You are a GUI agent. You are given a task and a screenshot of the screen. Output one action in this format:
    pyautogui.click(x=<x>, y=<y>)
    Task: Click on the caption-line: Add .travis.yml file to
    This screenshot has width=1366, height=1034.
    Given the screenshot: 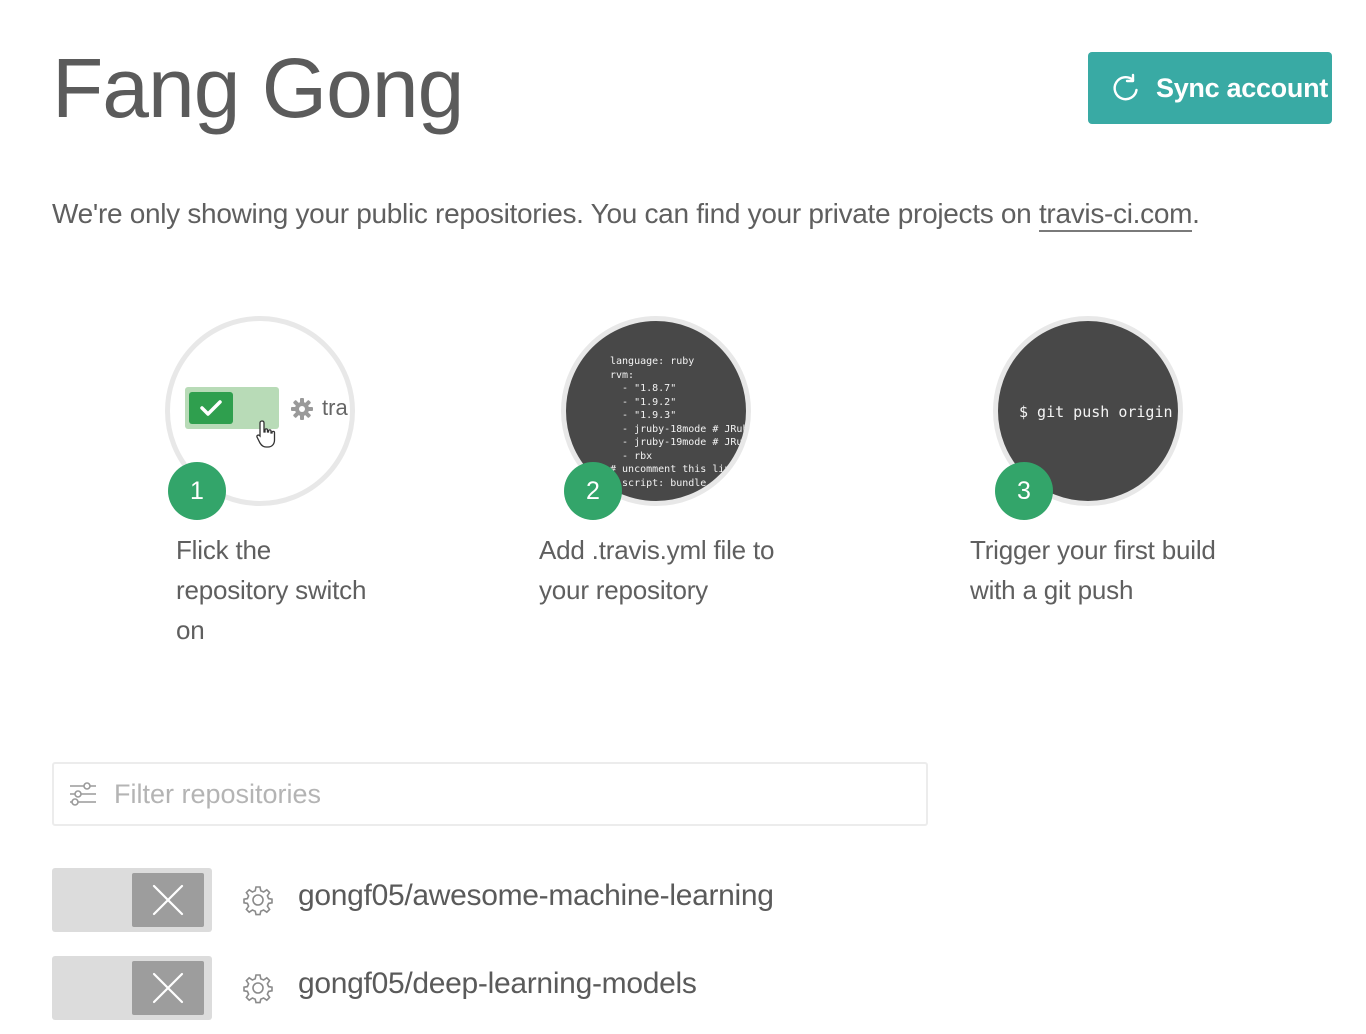 What is the action you would take?
    pyautogui.click(x=657, y=550)
    